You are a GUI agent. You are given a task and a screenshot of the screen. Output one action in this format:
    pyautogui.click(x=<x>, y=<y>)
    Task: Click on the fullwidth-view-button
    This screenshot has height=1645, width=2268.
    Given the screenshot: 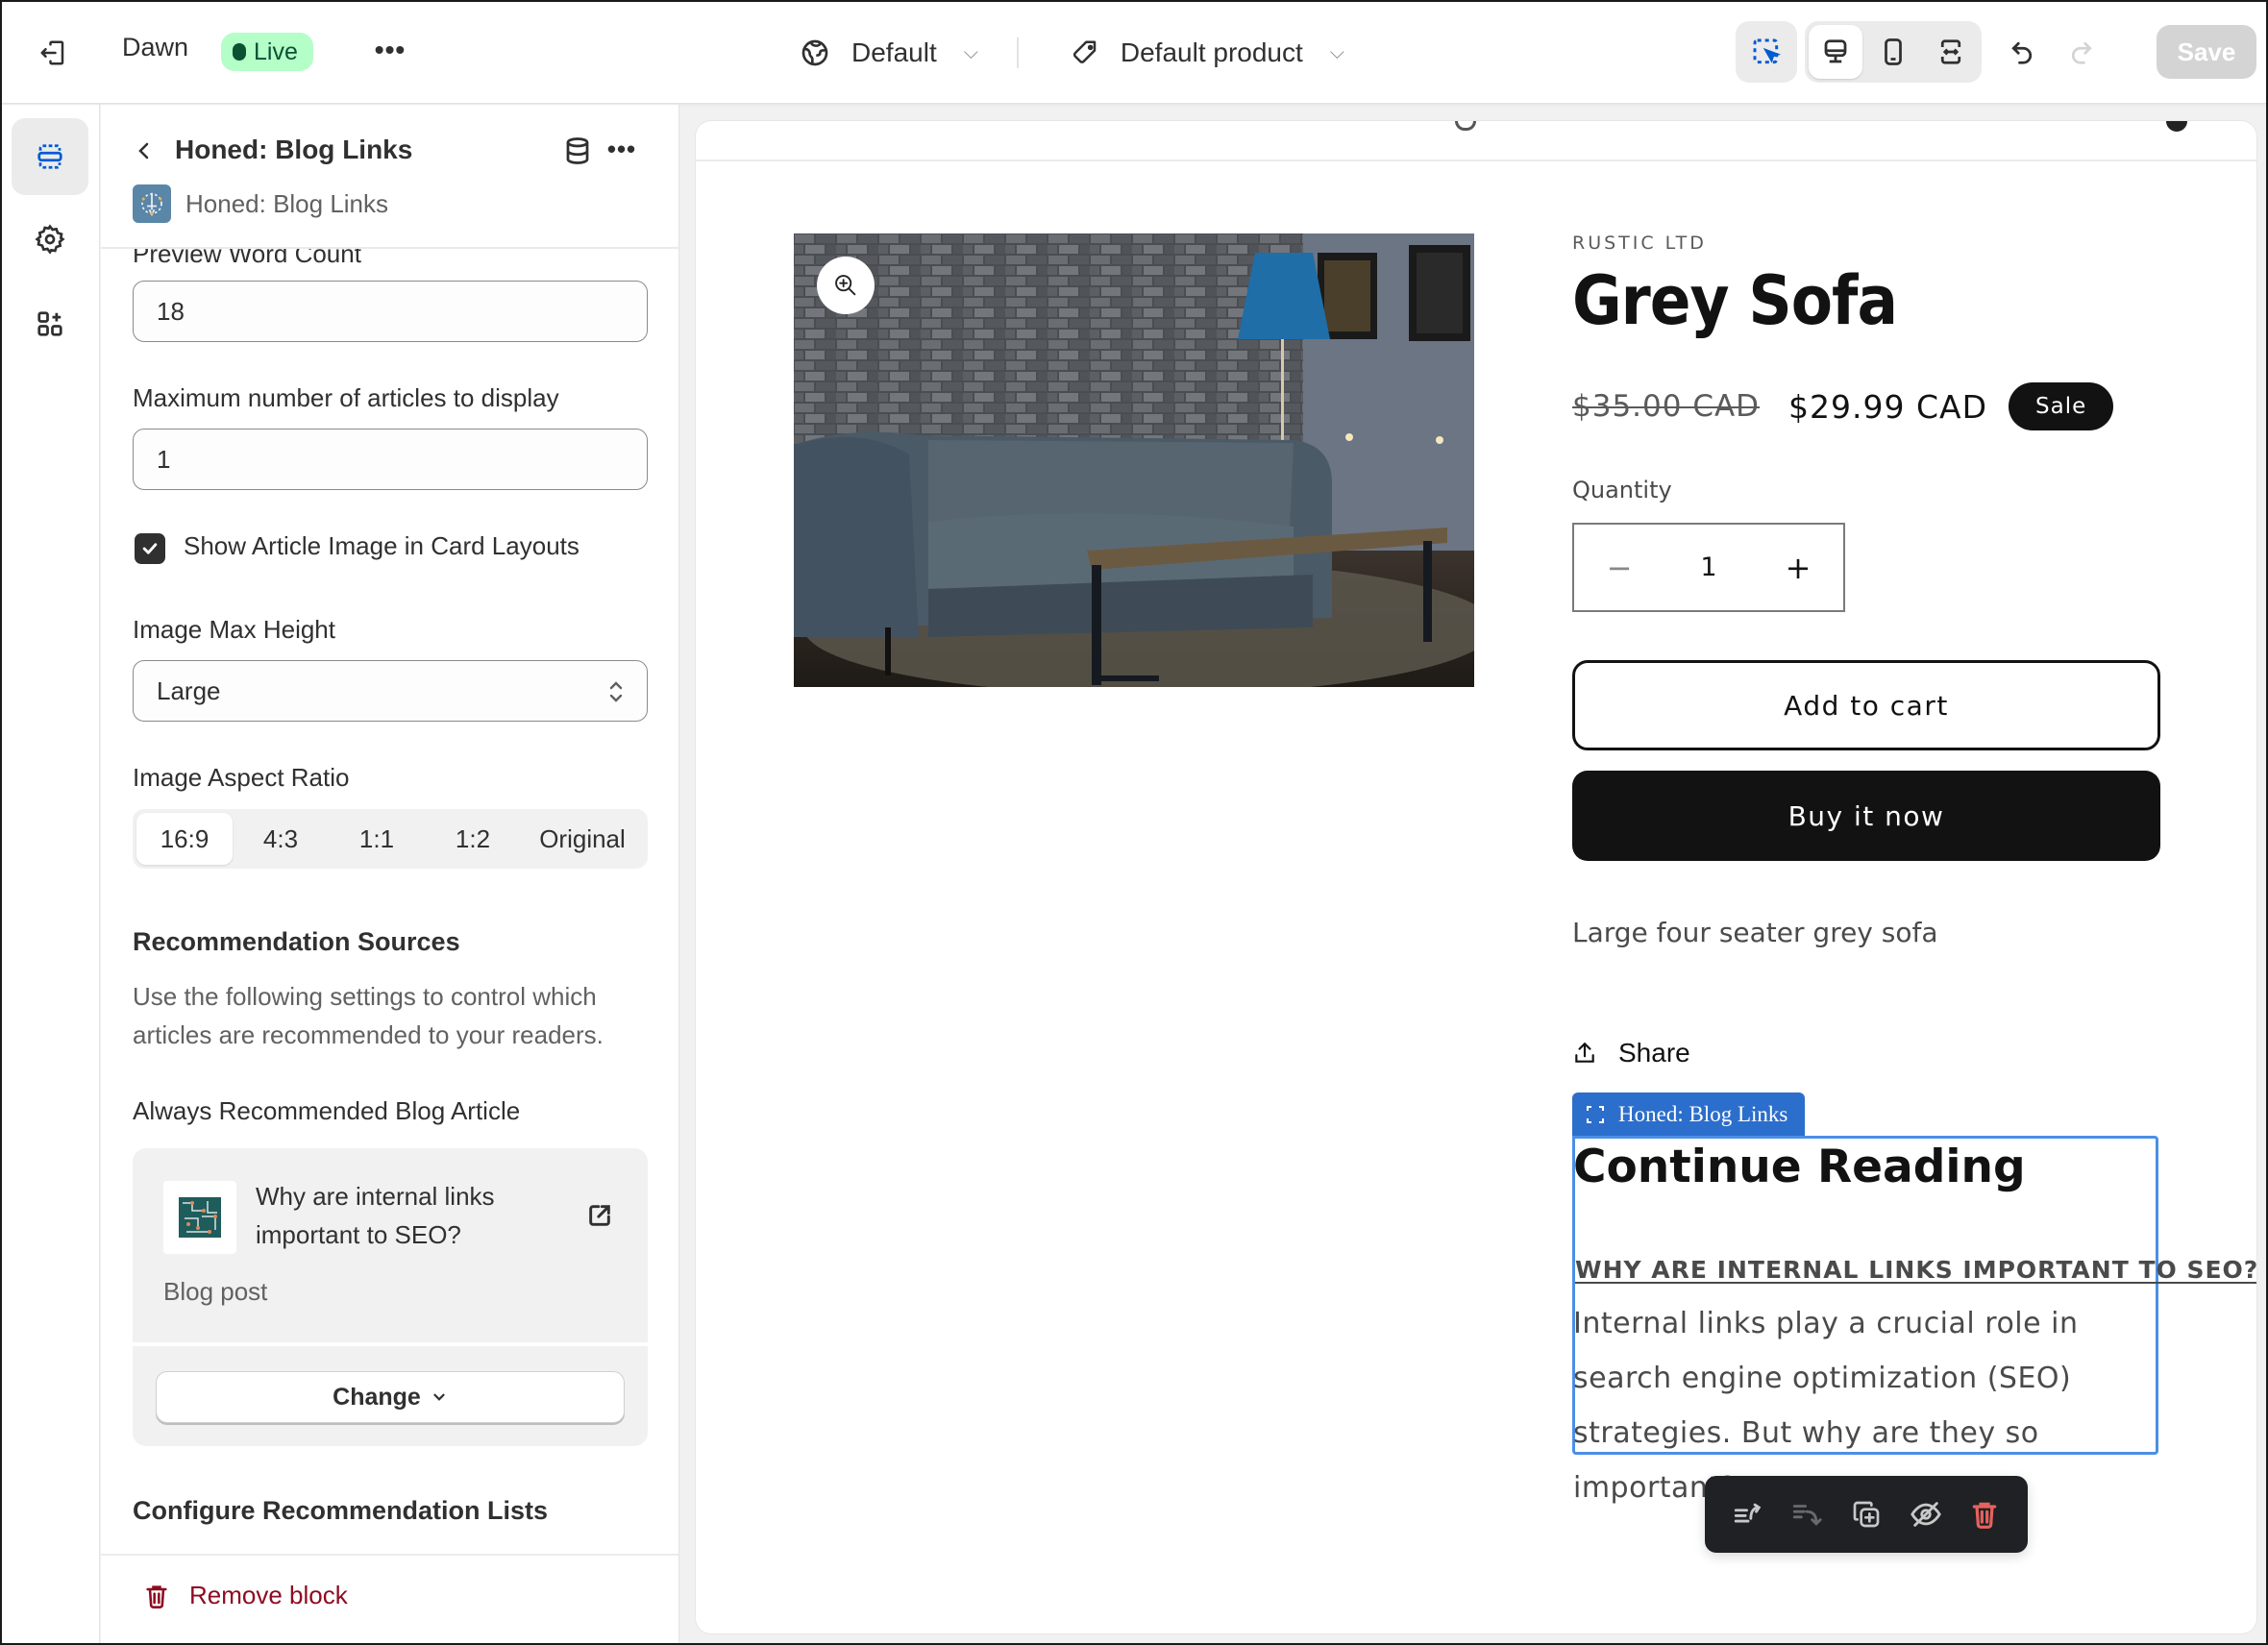 What is the action you would take?
    pyautogui.click(x=1951, y=52)
    